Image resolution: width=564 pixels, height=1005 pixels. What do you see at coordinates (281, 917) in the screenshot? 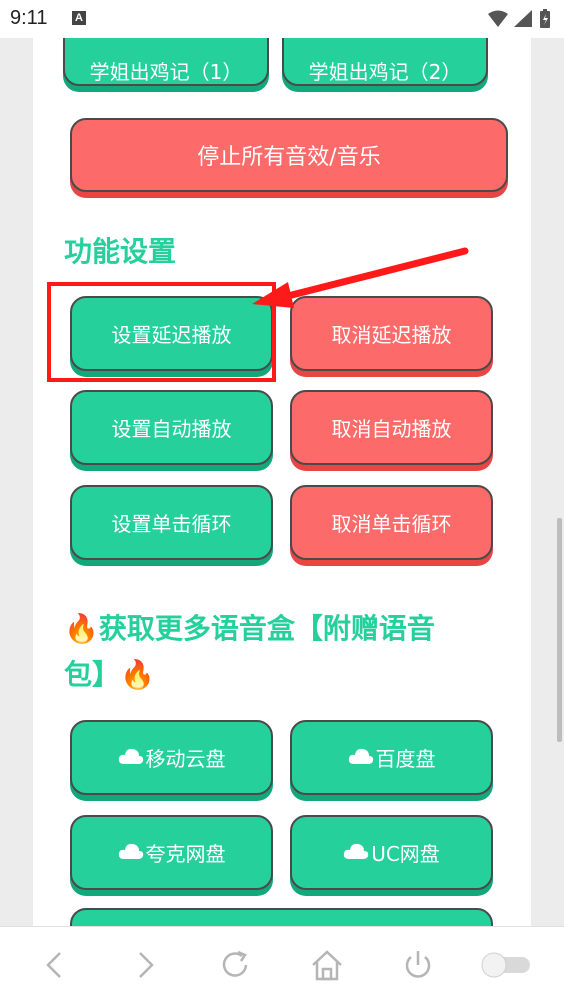
I see `partial-button` at bounding box center [281, 917].